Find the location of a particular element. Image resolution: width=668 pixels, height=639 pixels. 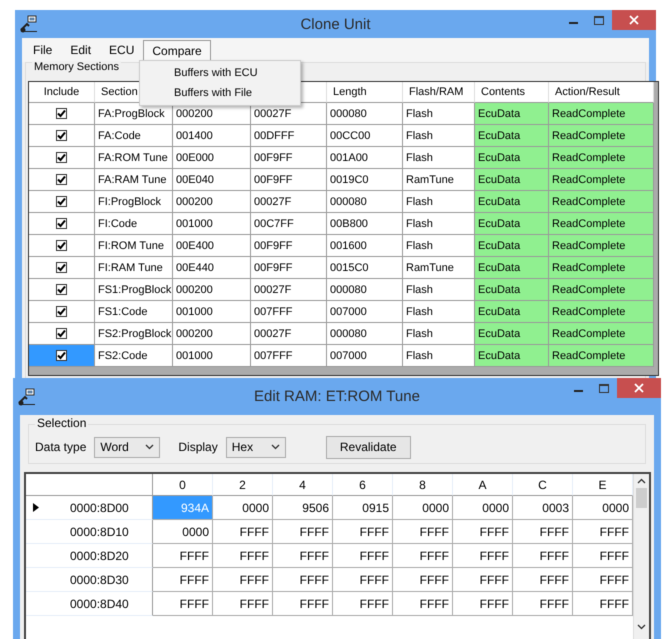

row-header: 0000:8D30 is located at coordinates (89, 580).